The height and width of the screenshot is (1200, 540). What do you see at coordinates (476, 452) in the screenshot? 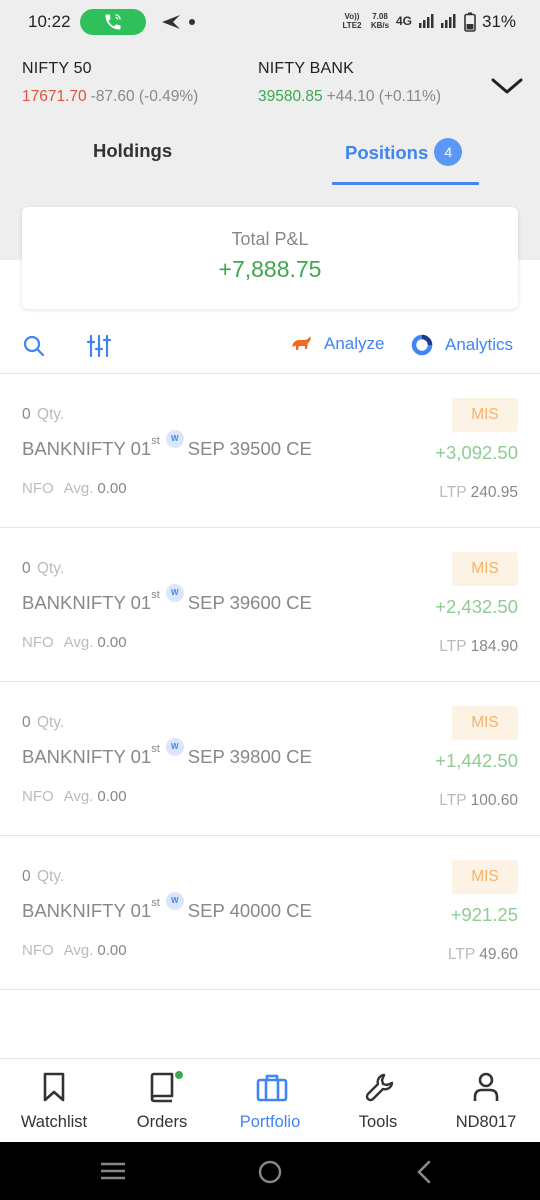
I see `position-pnl: +3,092.50` at bounding box center [476, 452].